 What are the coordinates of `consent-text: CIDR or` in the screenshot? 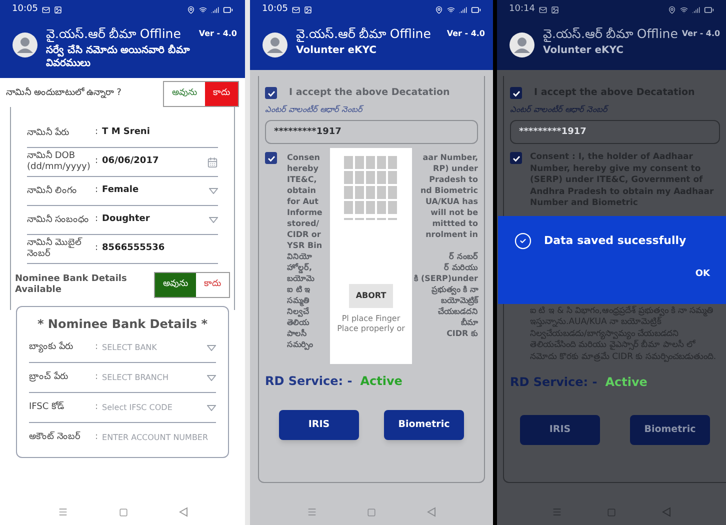 It's located at (304, 234).